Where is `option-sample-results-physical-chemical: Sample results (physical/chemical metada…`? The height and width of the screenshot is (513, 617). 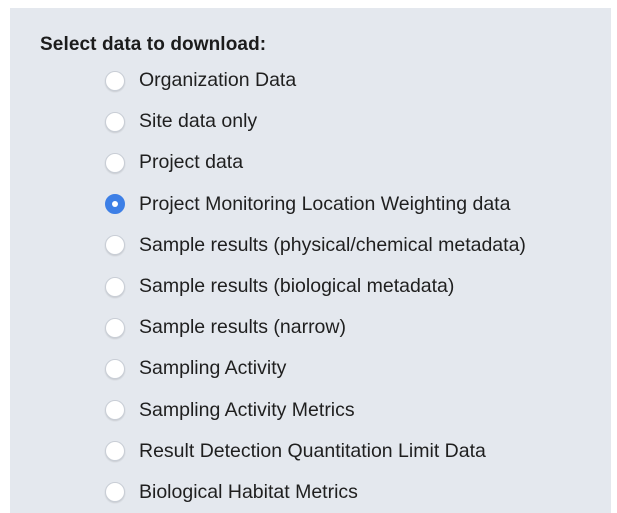 option-sample-results-physical-chemical: Sample results (physical/chemical metada… is located at coordinates (315, 245).